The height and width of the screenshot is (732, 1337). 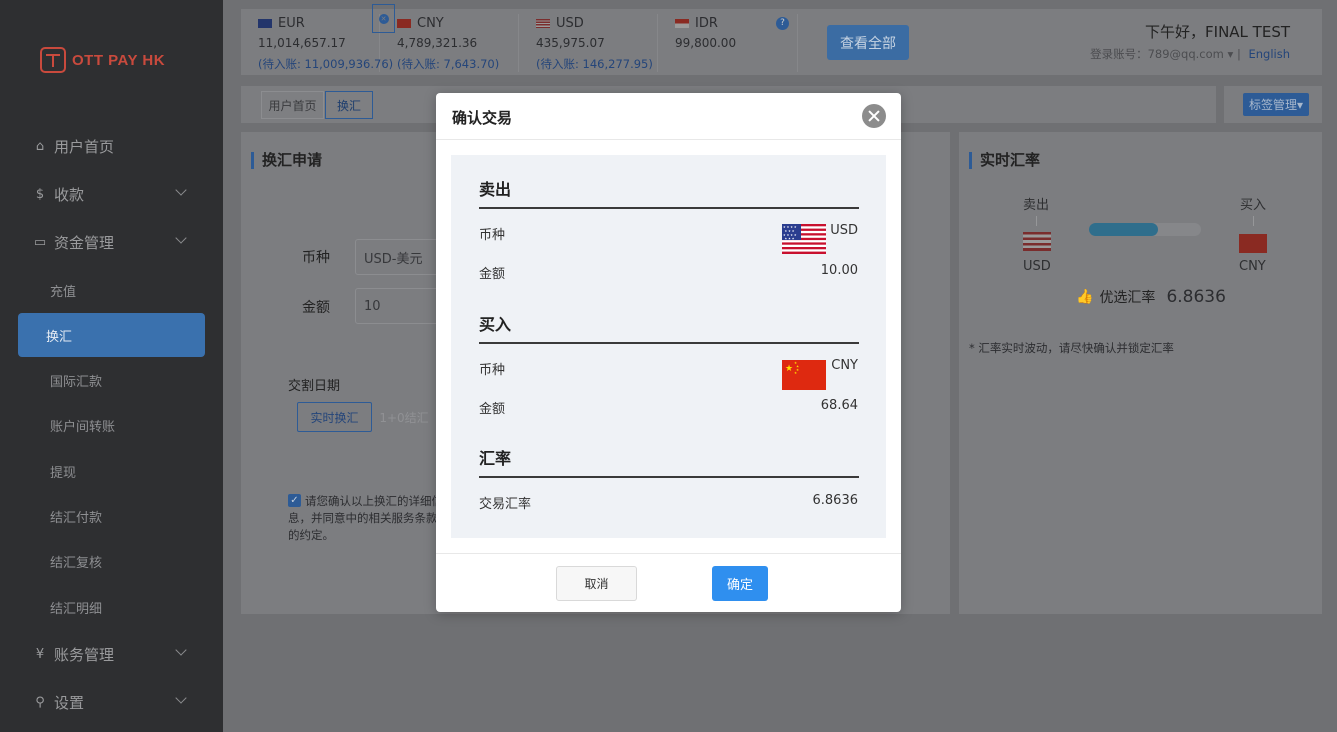 What do you see at coordinates (1037, 266) in the screenshot?
I see `sell-currency: USD` at bounding box center [1037, 266].